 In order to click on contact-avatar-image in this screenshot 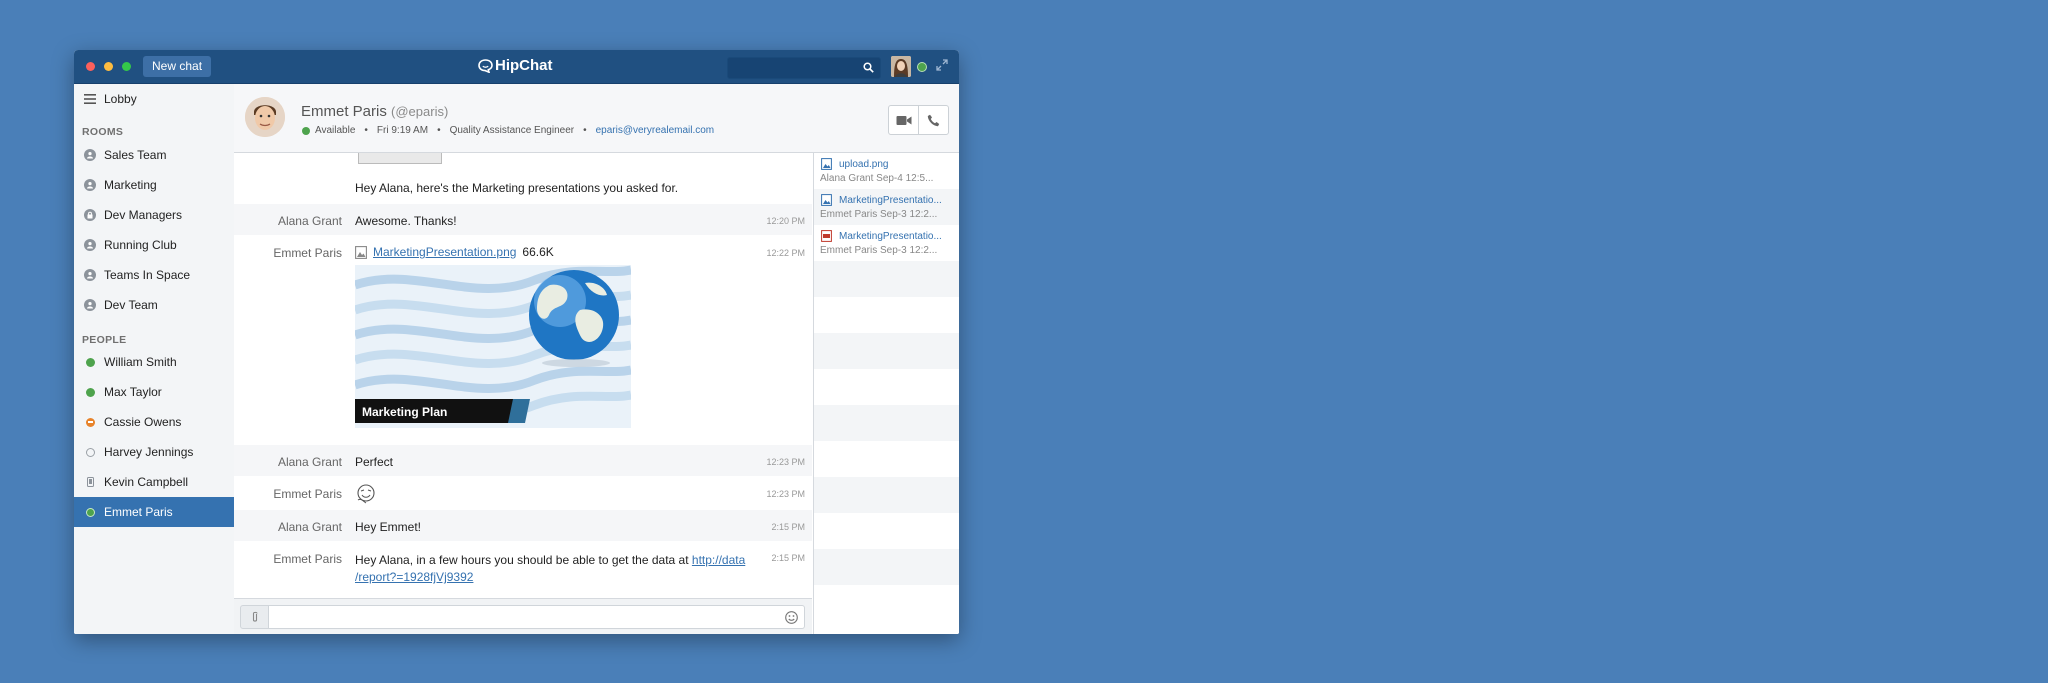, I will do `click(265, 117)`.